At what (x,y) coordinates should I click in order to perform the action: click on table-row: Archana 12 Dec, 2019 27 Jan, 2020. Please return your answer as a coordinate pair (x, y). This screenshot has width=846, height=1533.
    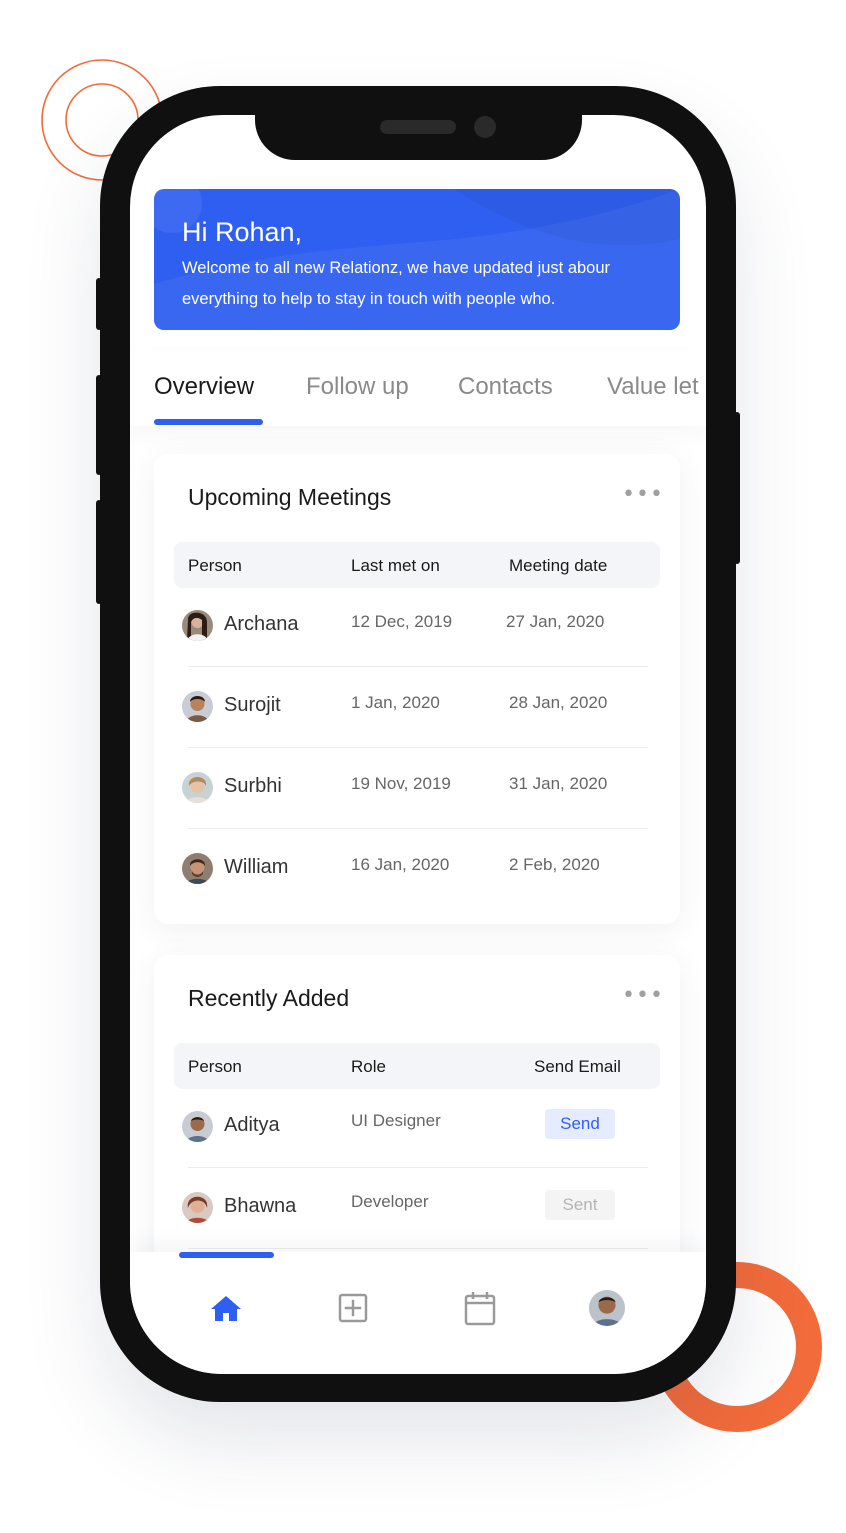
    Looking at the image, I should click on (415, 626).